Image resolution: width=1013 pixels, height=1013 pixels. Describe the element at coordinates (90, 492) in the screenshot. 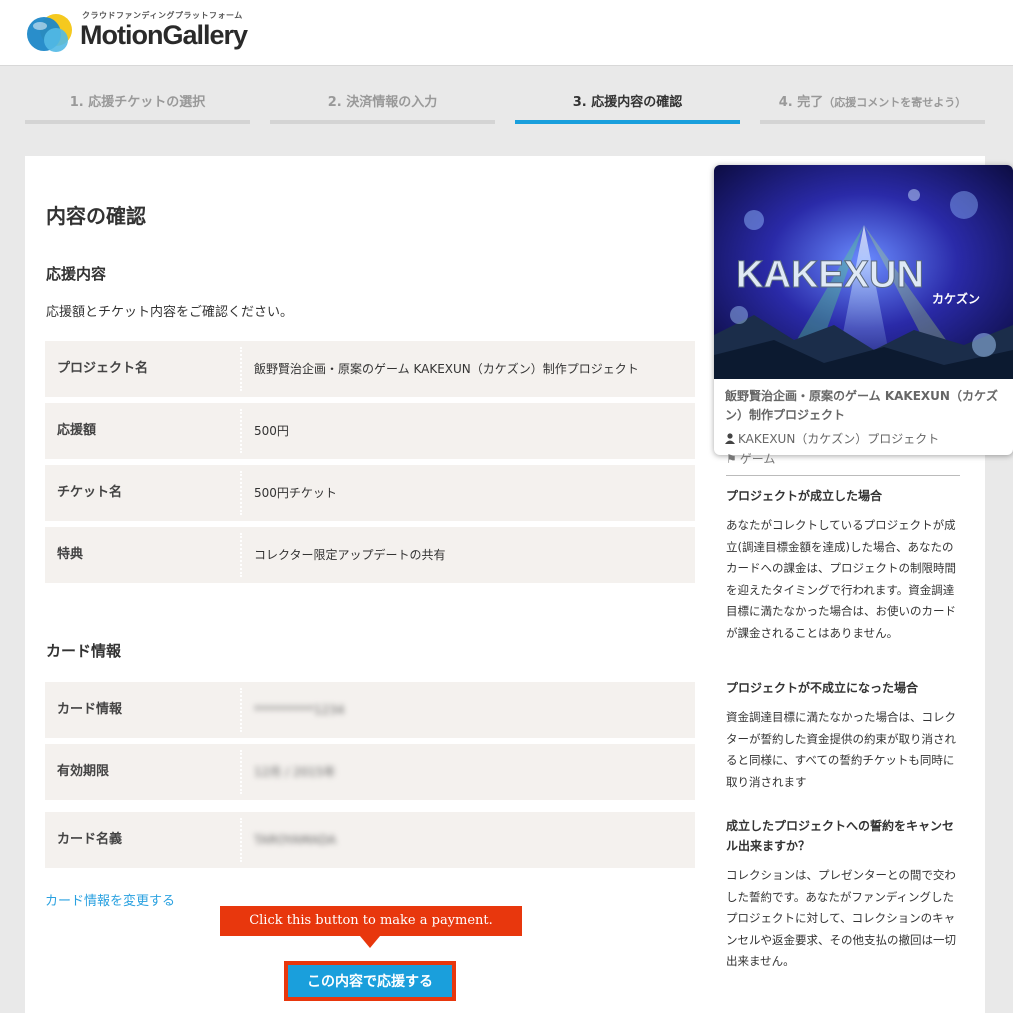

I see `row-label: チケット名` at that location.